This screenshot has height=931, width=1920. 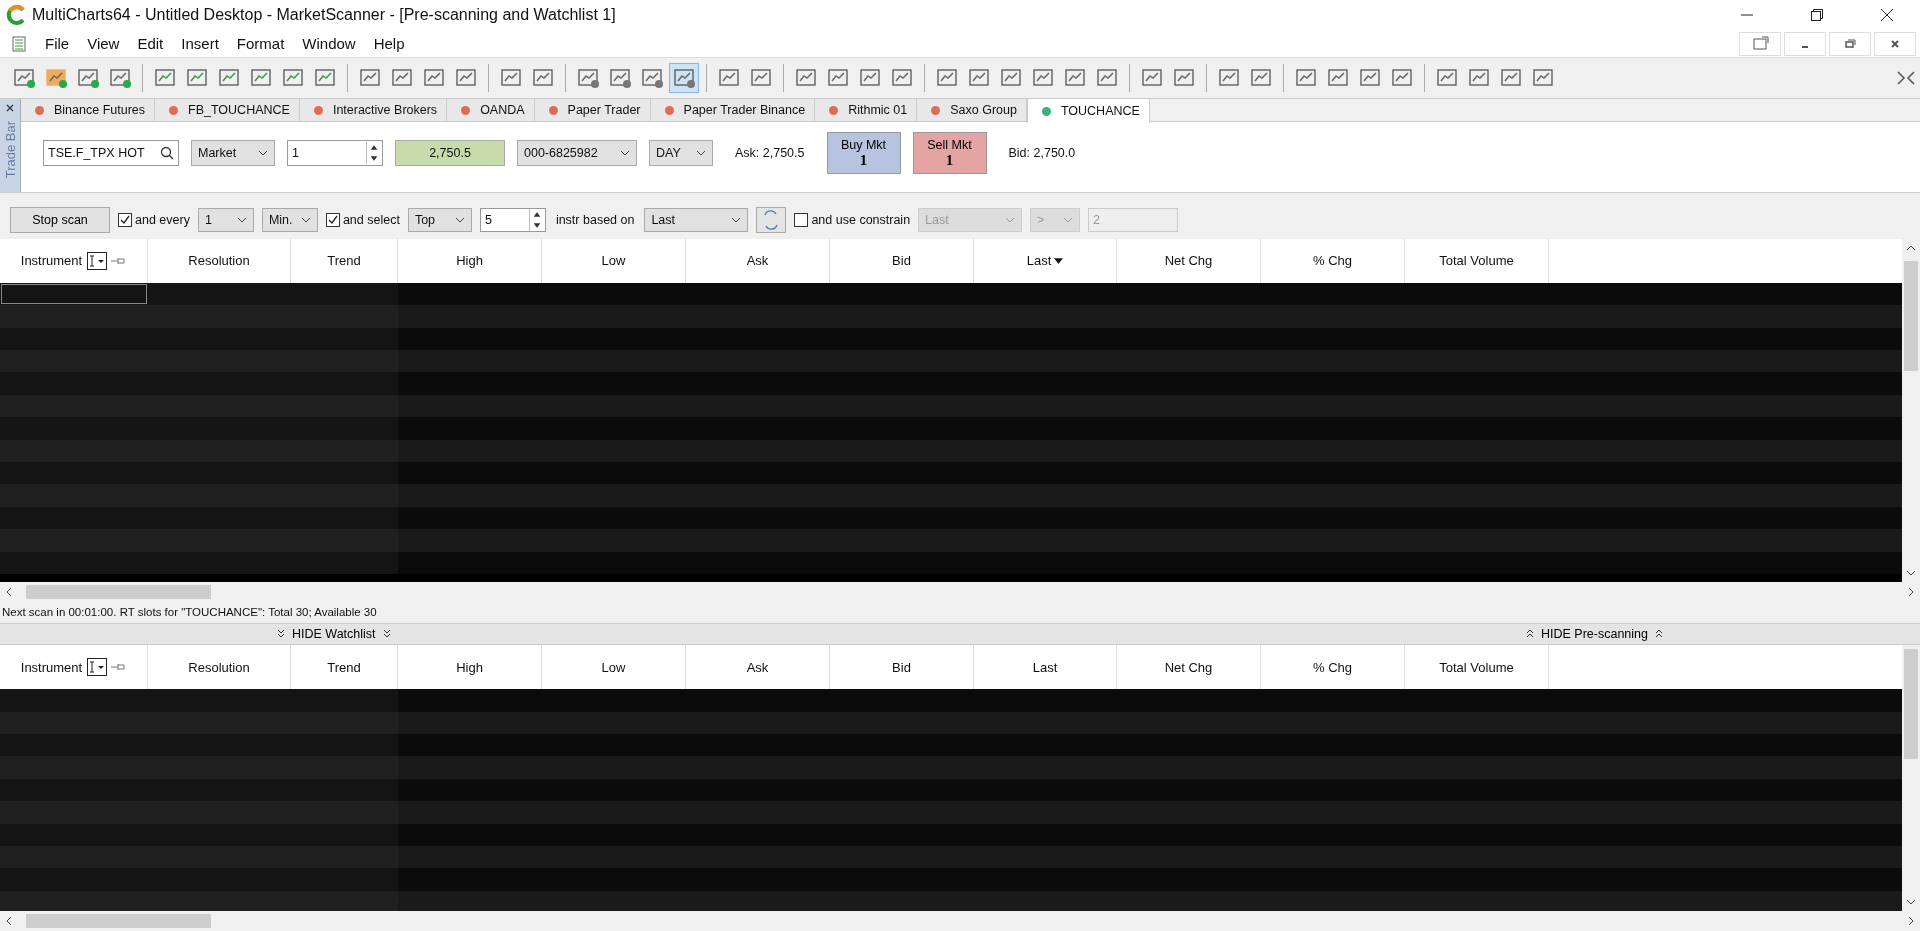 What do you see at coordinates (162, 220) in the screenshot?
I see `checkbox-label: and every` at bounding box center [162, 220].